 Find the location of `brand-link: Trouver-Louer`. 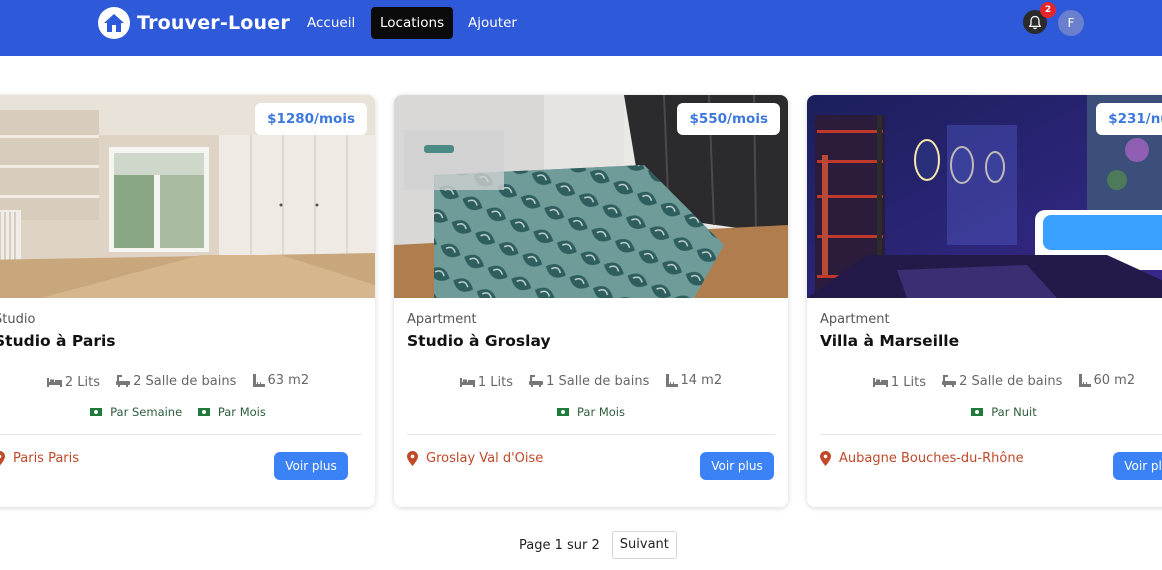

brand-link: Trouver-Louer is located at coordinates (194, 23).